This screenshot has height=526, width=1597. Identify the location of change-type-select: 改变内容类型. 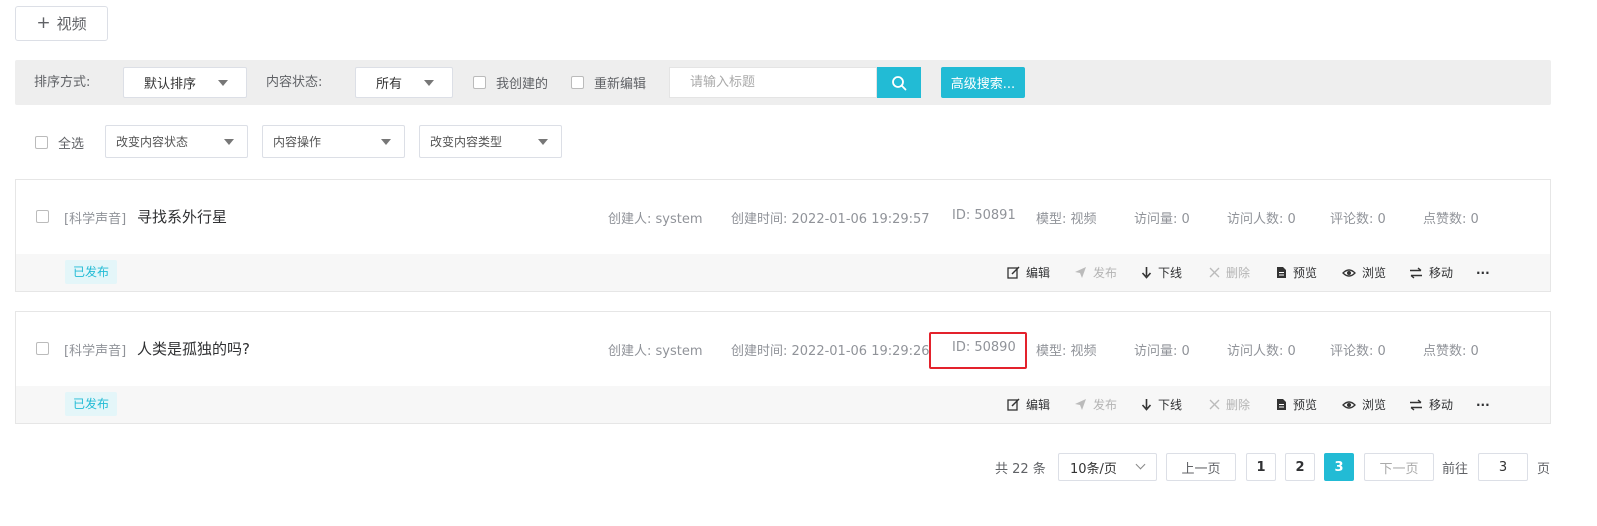
(490, 141).